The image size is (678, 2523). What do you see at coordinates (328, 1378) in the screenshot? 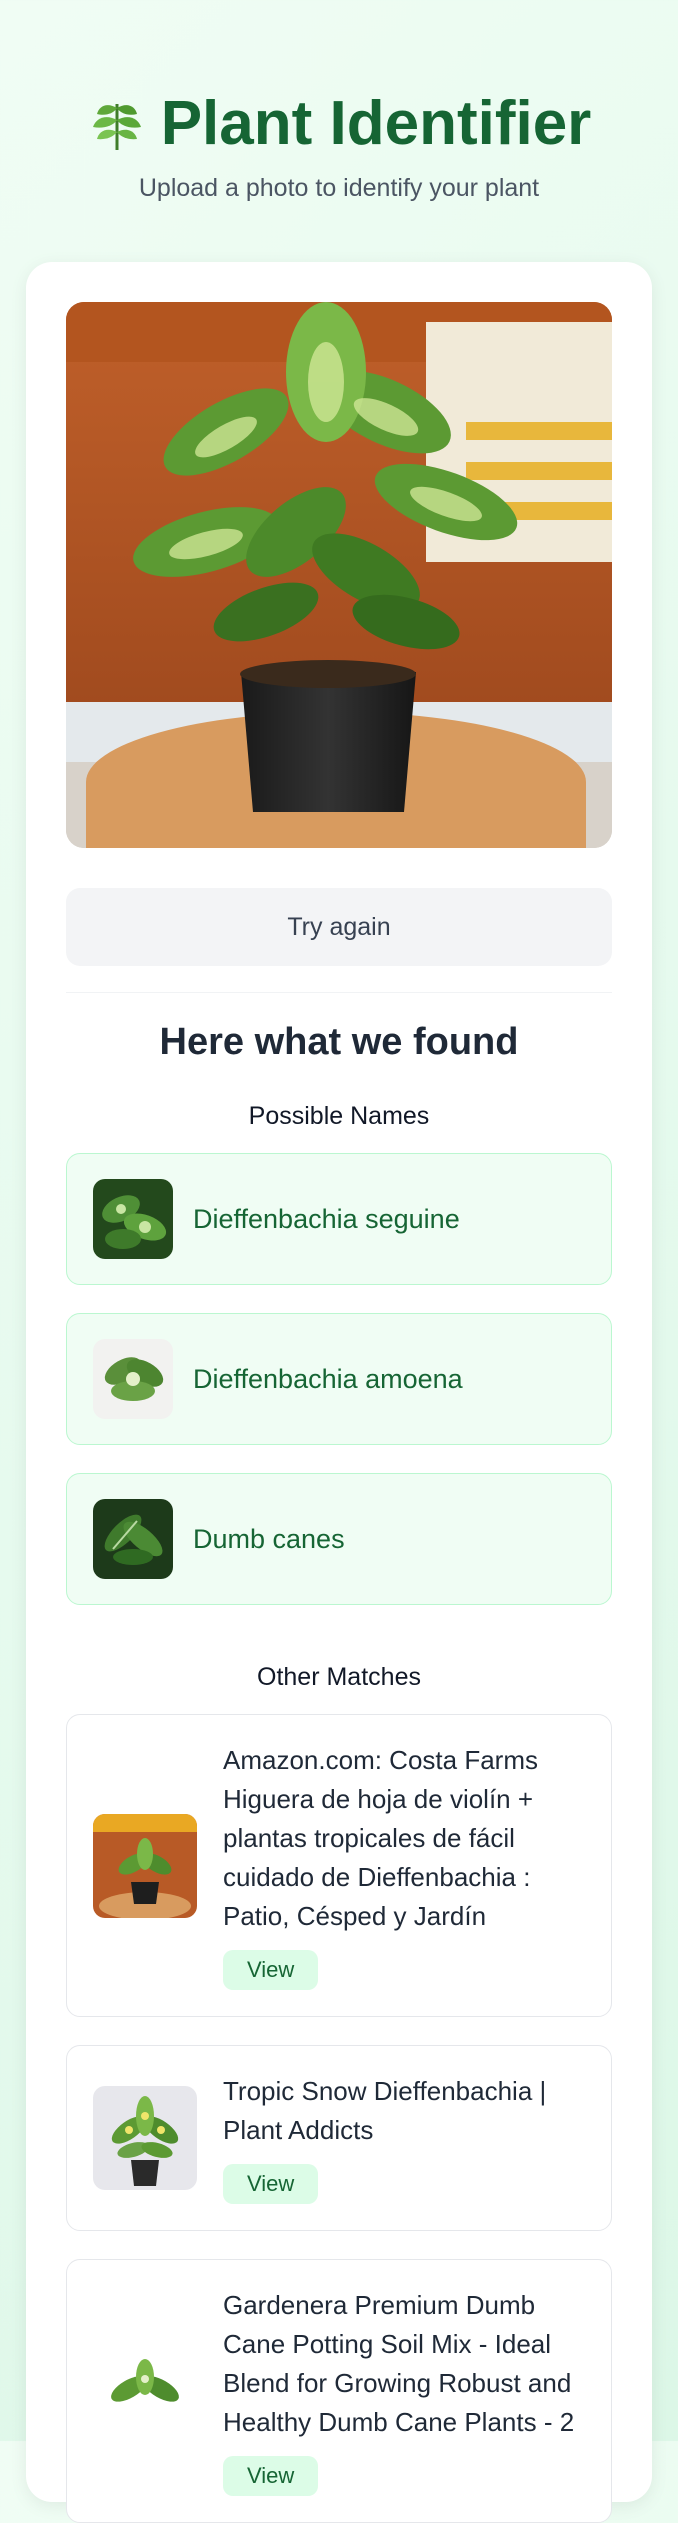
I see `possible-name-text: Dieffenbachia amoena` at bounding box center [328, 1378].